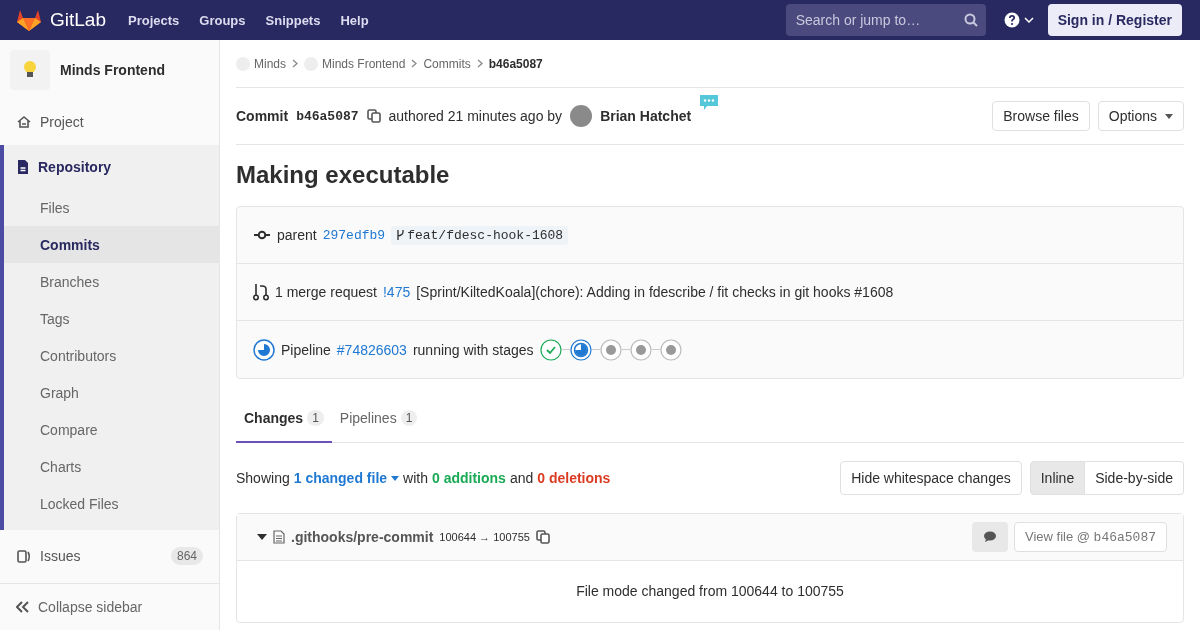 The height and width of the screenshot is (630, 1200). What do you see at coordinates (396, 292) in the screenshot?
I see `merge-request-link: !475` at bounding box center [396, 292].